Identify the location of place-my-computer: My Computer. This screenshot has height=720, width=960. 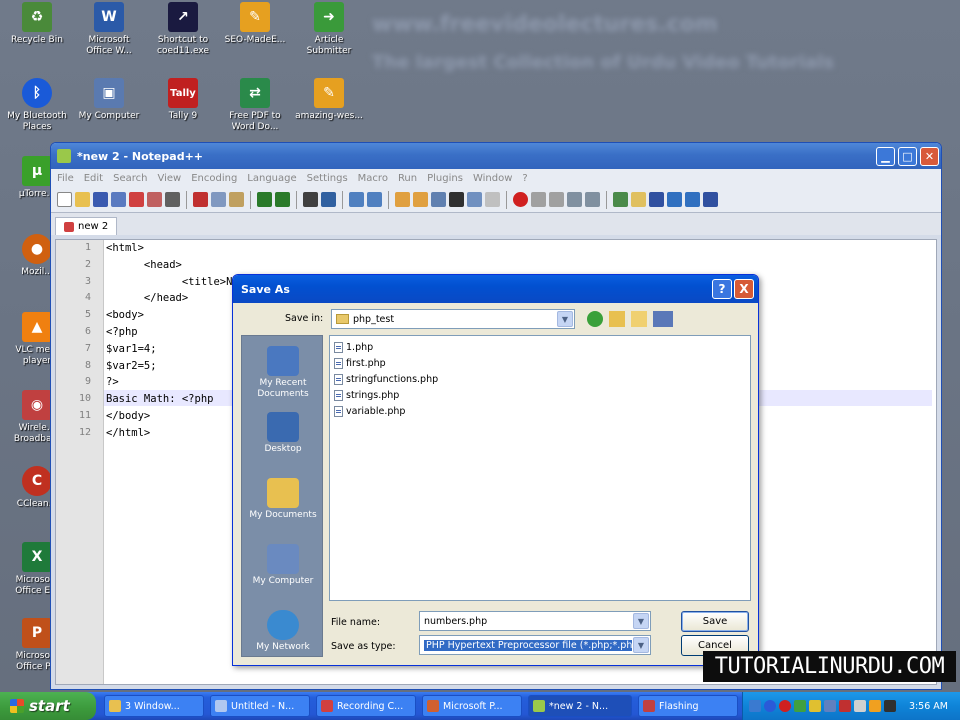
(283, 565).